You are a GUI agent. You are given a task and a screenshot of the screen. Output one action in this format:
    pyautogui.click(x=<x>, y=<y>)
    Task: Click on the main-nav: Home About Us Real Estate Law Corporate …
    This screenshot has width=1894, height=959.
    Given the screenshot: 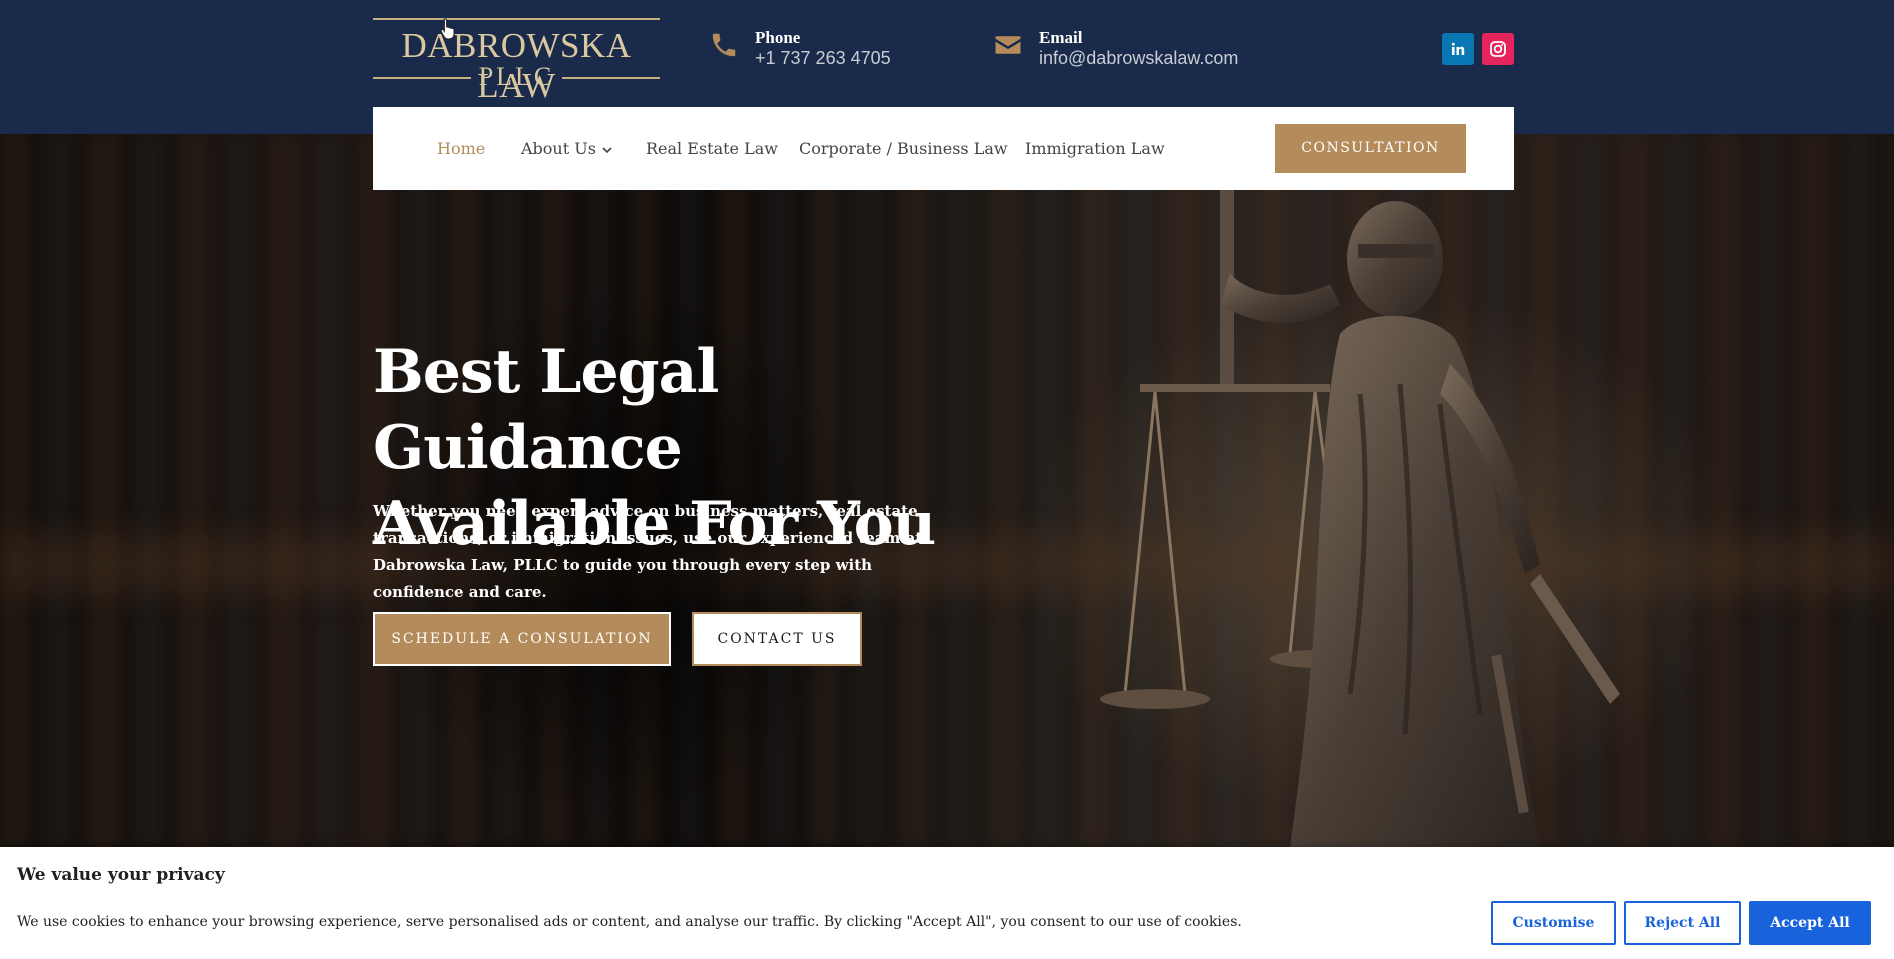 What is the action you would take?
    pyautogui.click(x=943, y=148)
    